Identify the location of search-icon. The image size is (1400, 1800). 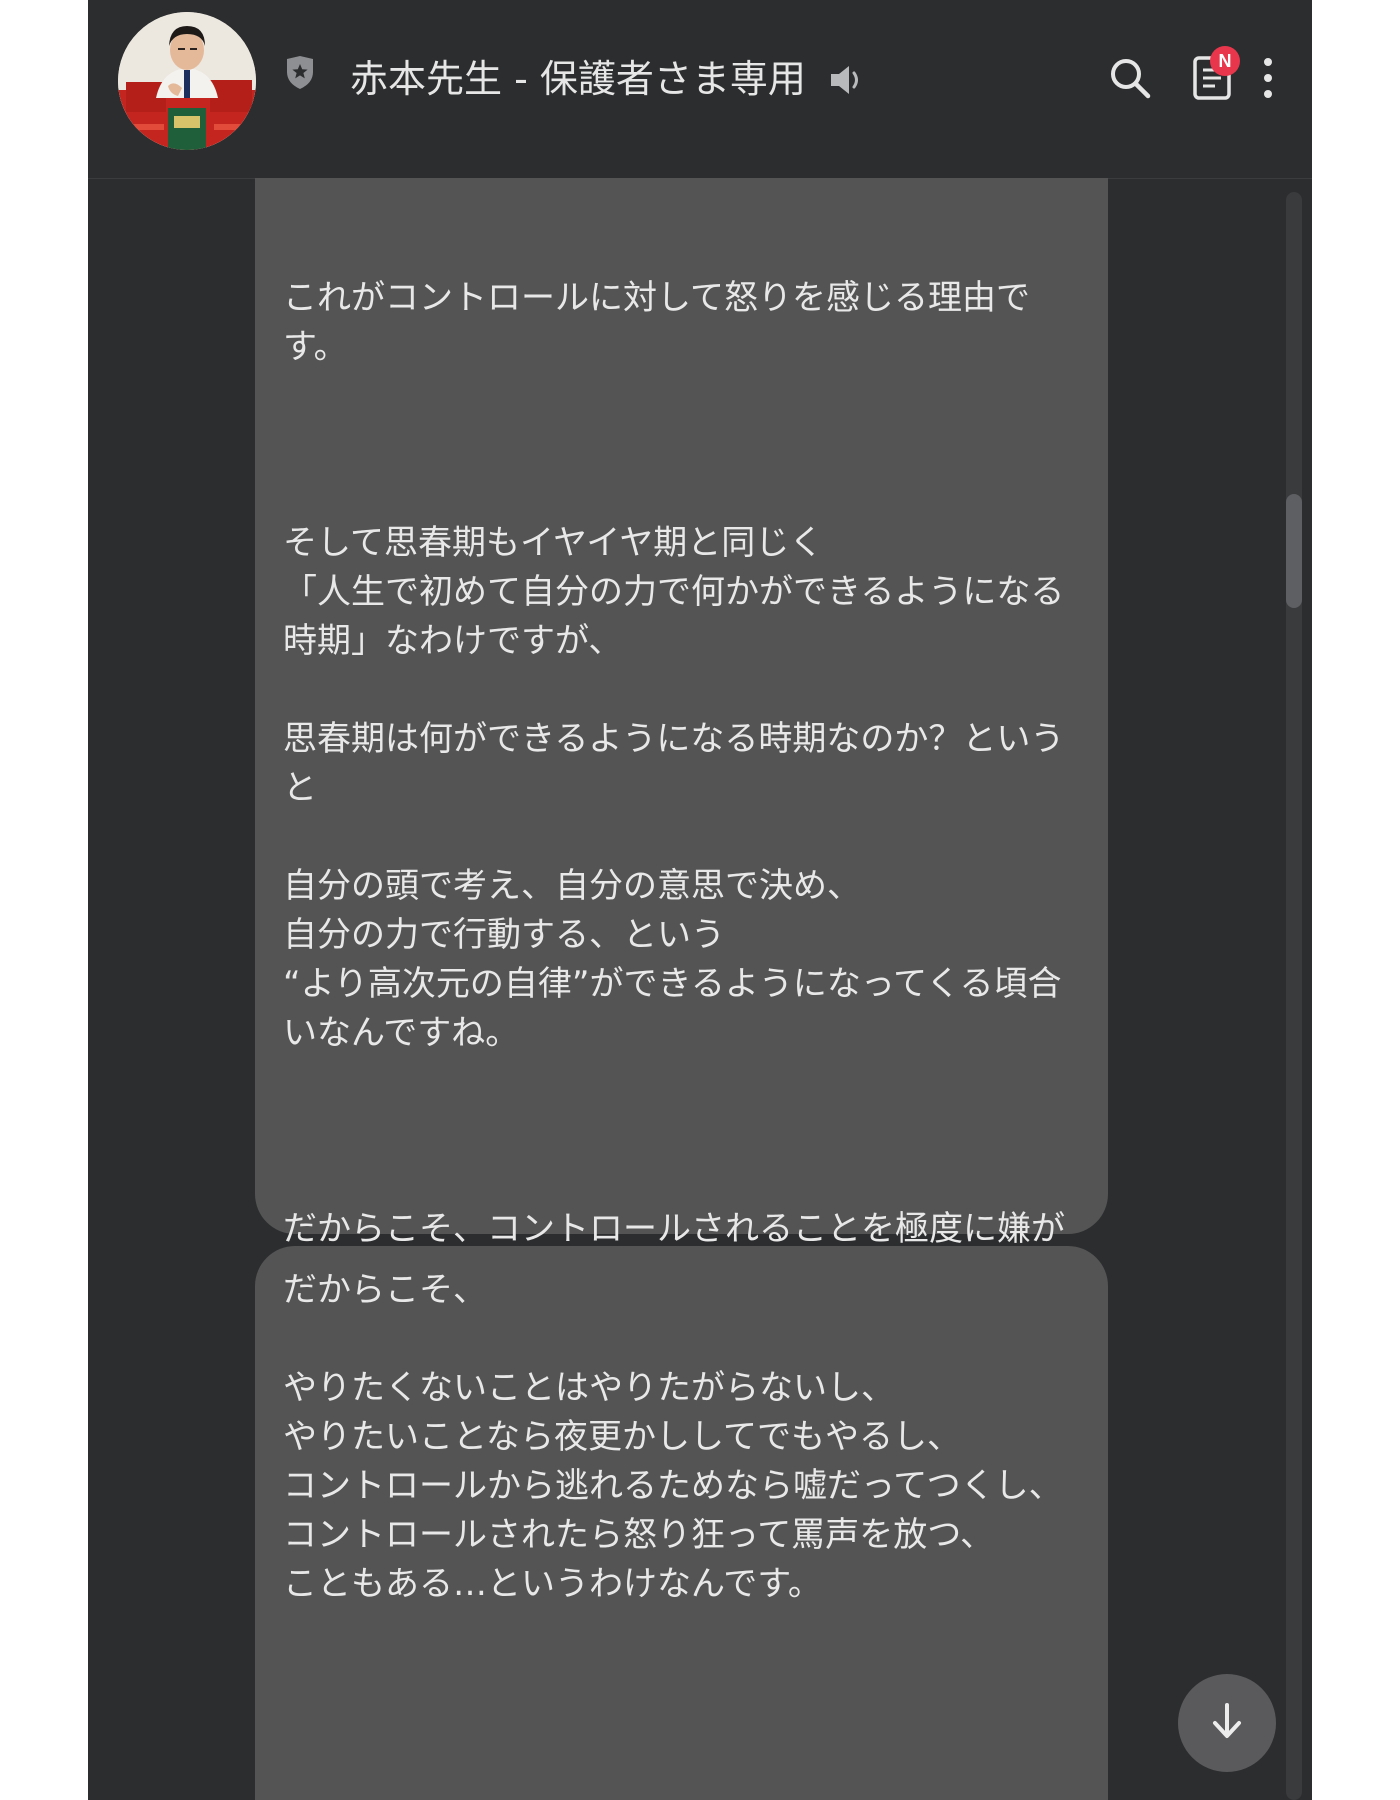
(1130, 80).